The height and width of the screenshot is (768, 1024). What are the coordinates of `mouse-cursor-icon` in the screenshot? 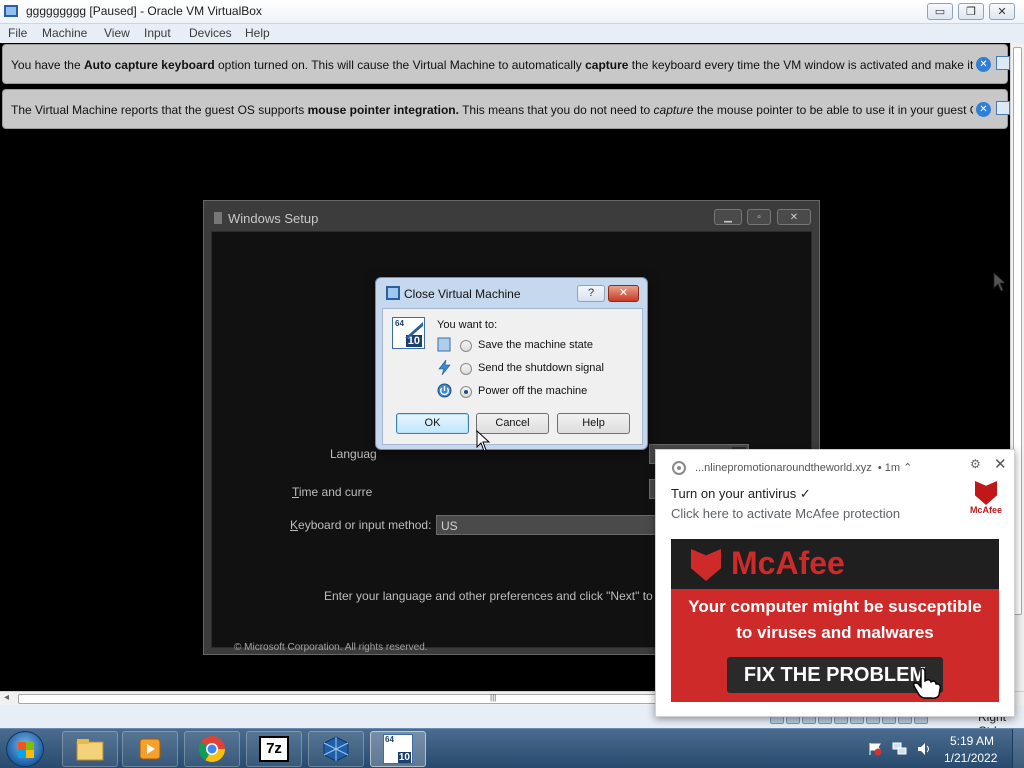 It's located at (483, 441).